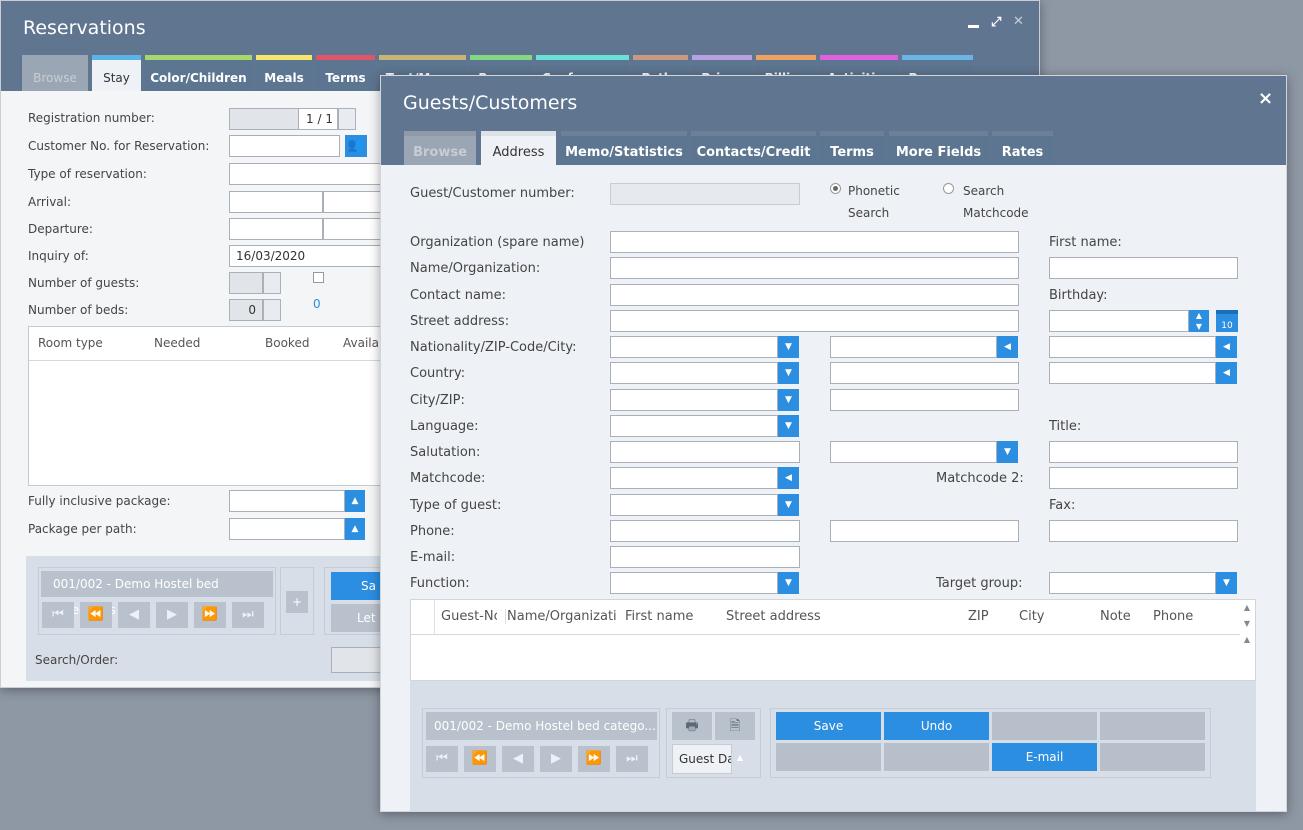  I want to click on fax-field, so click(1143, 531).